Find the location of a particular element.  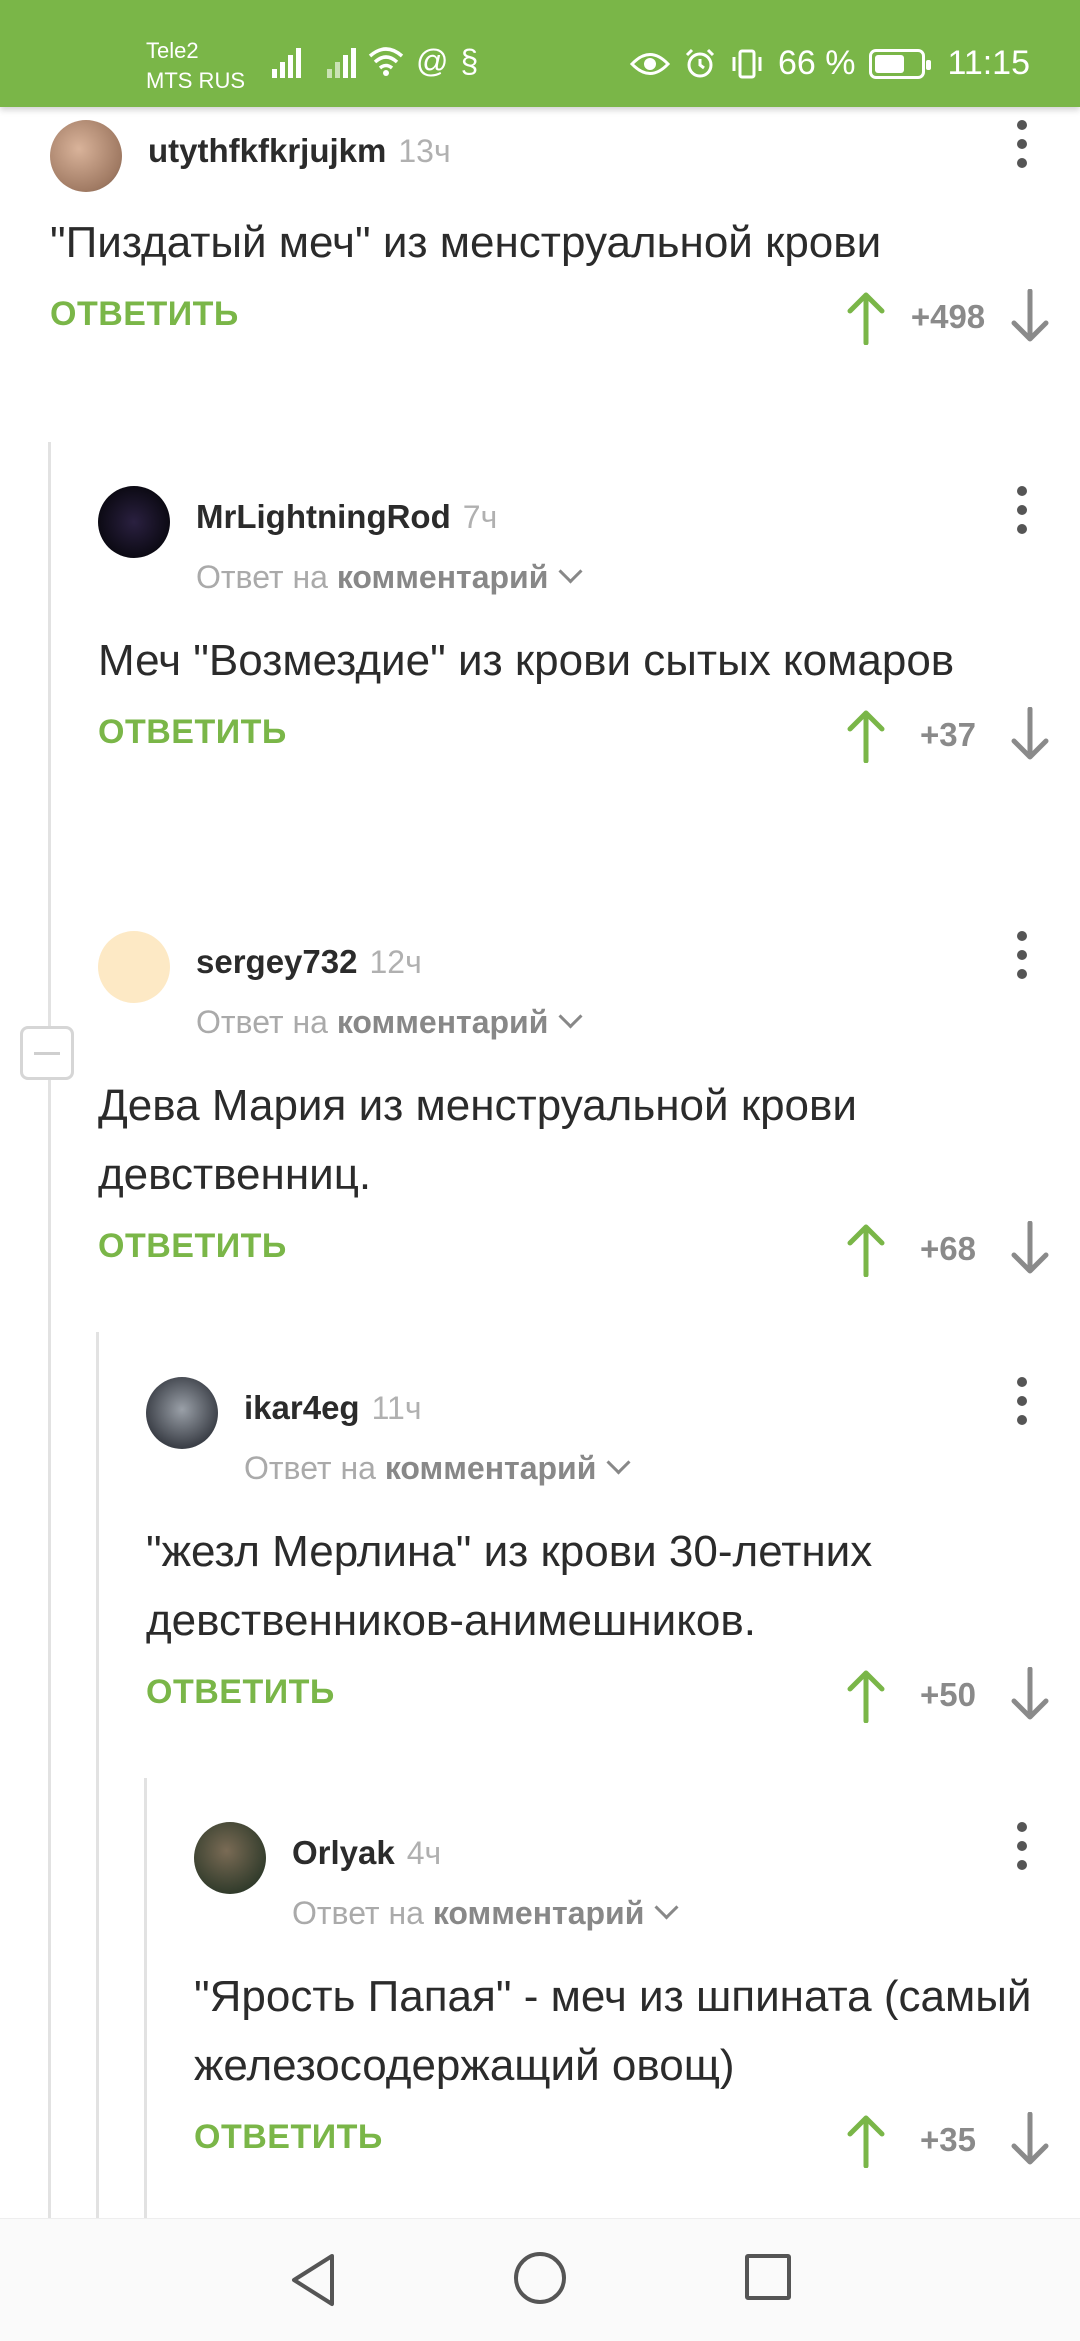

author-name: MrLightningRod is located at coordinates (323, 516).